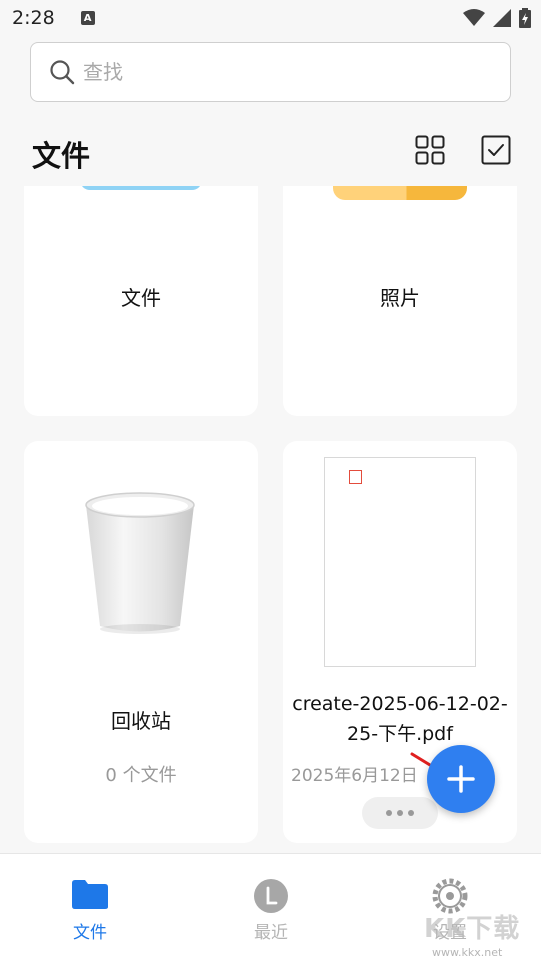 The width and height of the screenshot is (541, 963). What do you see at coordinates (474, 17) in the screenshot?
I see `wifi-icon` at bounding box center [474, 17].